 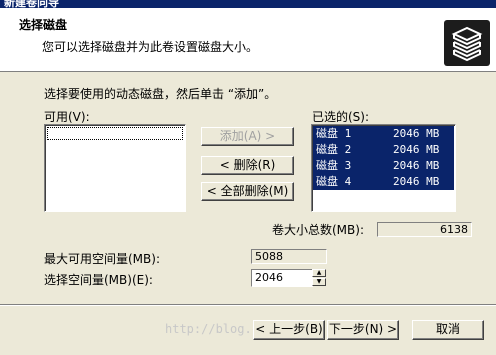 I want to click on list-item: 磁盘 3 2046 MB, so click(x=383, y=166).